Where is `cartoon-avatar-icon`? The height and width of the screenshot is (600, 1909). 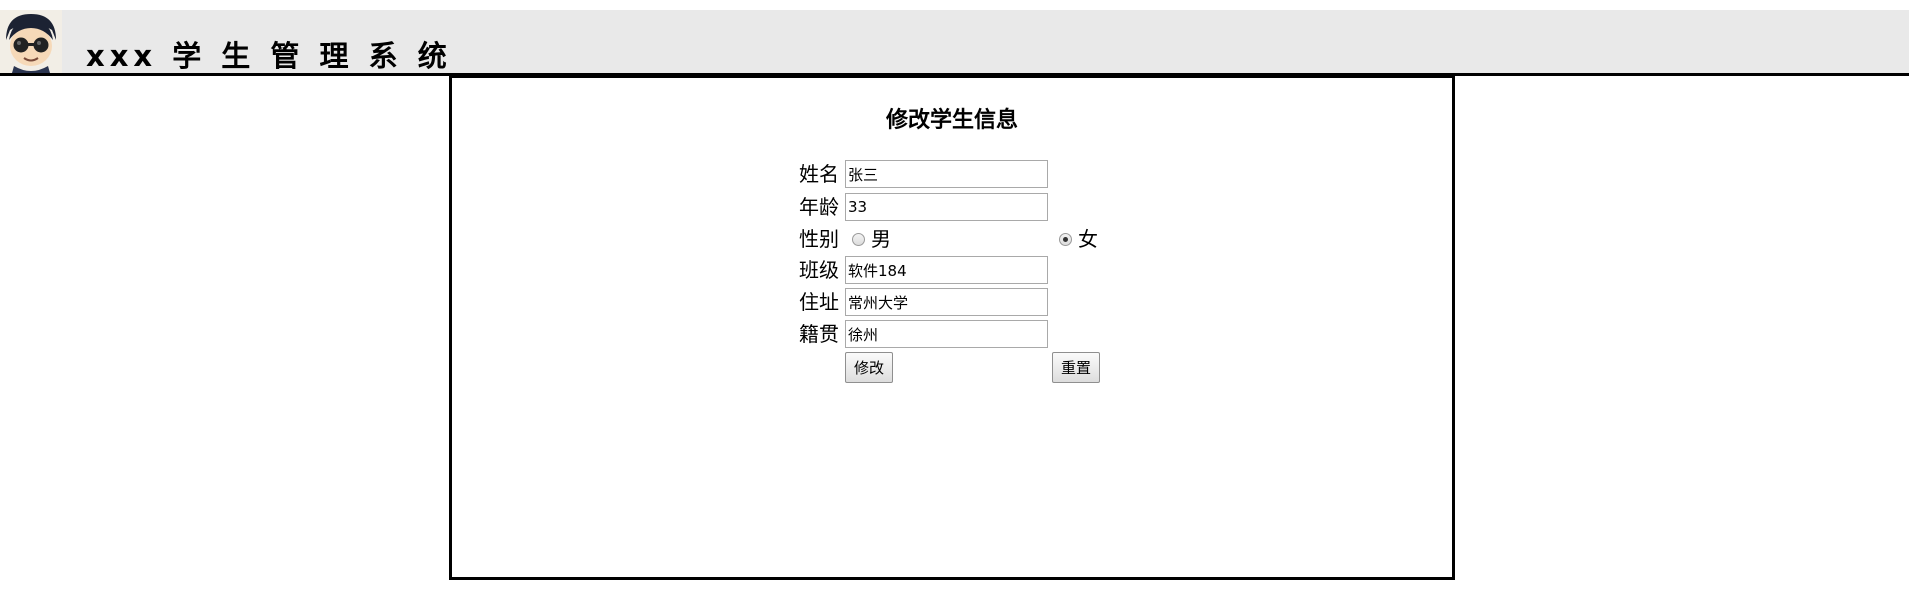
cartoon-avatar-icon is located at coordinates (31, 41).